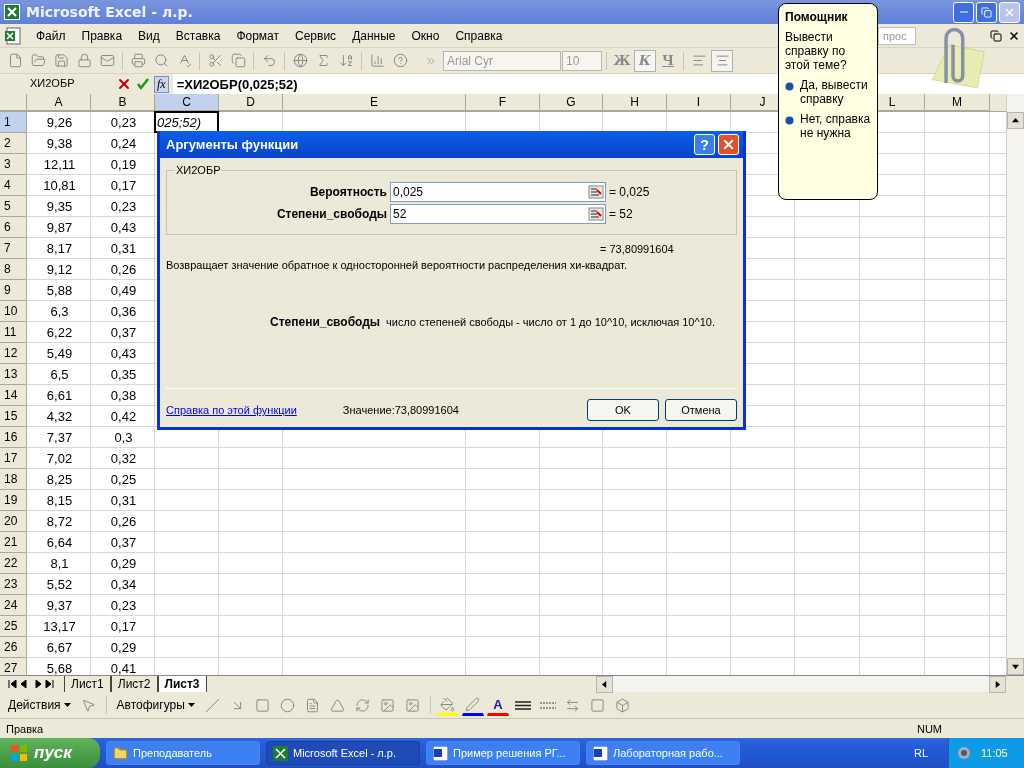 The width and height of the screenshot is (1024, 768). What do you see at coordinates (963, 12) in the screenshot?
I see `minimize-button` at bounding box center [963, 12].